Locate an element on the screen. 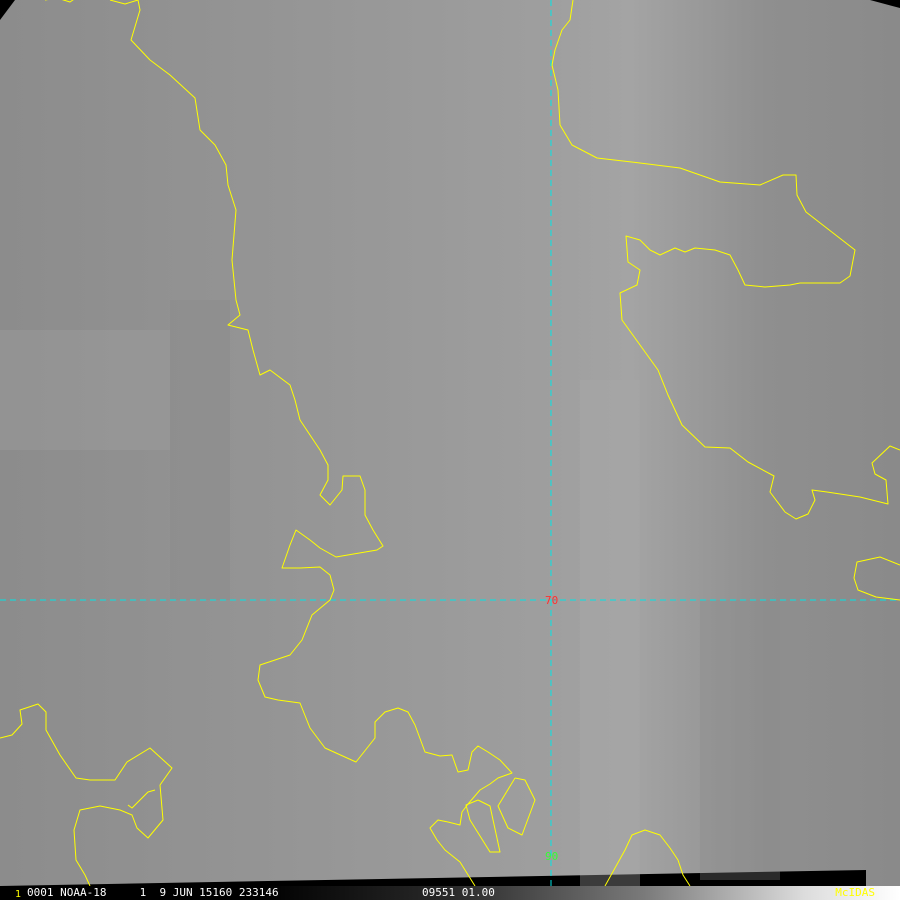 This screenshot has height=900, width=900. mcidas-brand: McIDAS is located at coordinates (855, 892).